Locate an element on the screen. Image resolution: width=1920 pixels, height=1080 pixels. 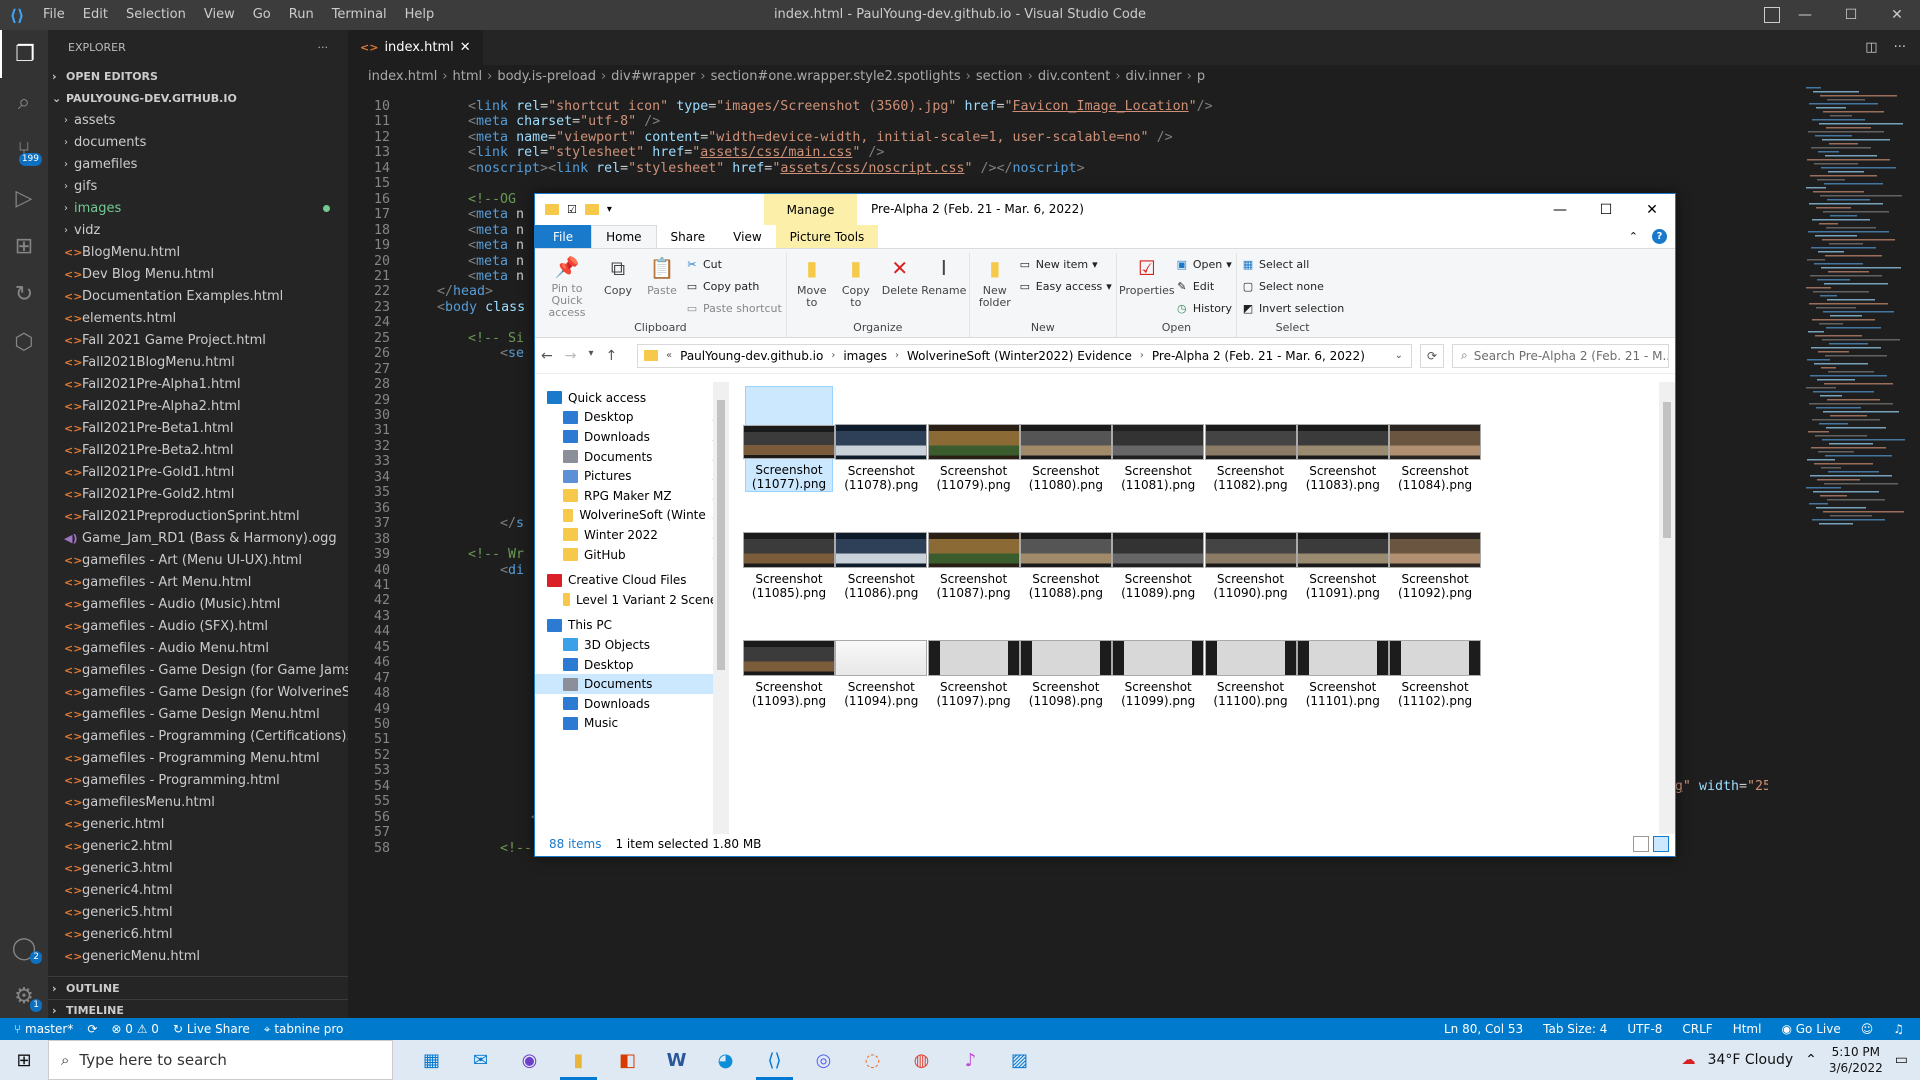
file-thumbnail: Screenshot (11099).png is located at coordinates (1158, 655).